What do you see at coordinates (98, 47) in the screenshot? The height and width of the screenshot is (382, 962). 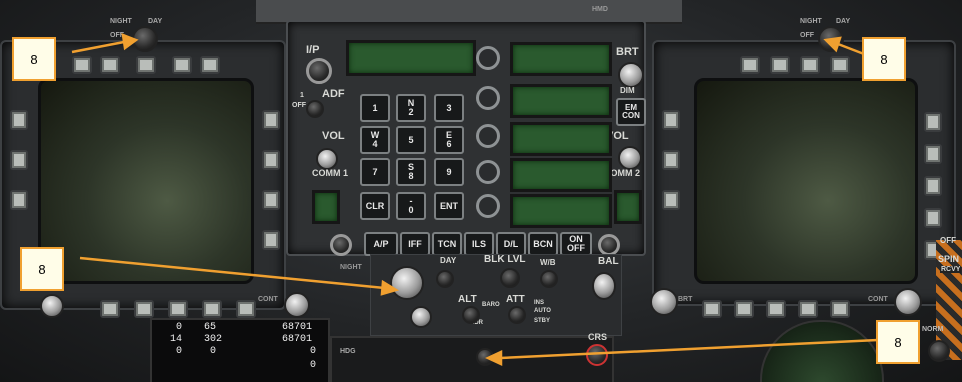 I see `callout-arrow-1-line` at bounding box center [98, 47].